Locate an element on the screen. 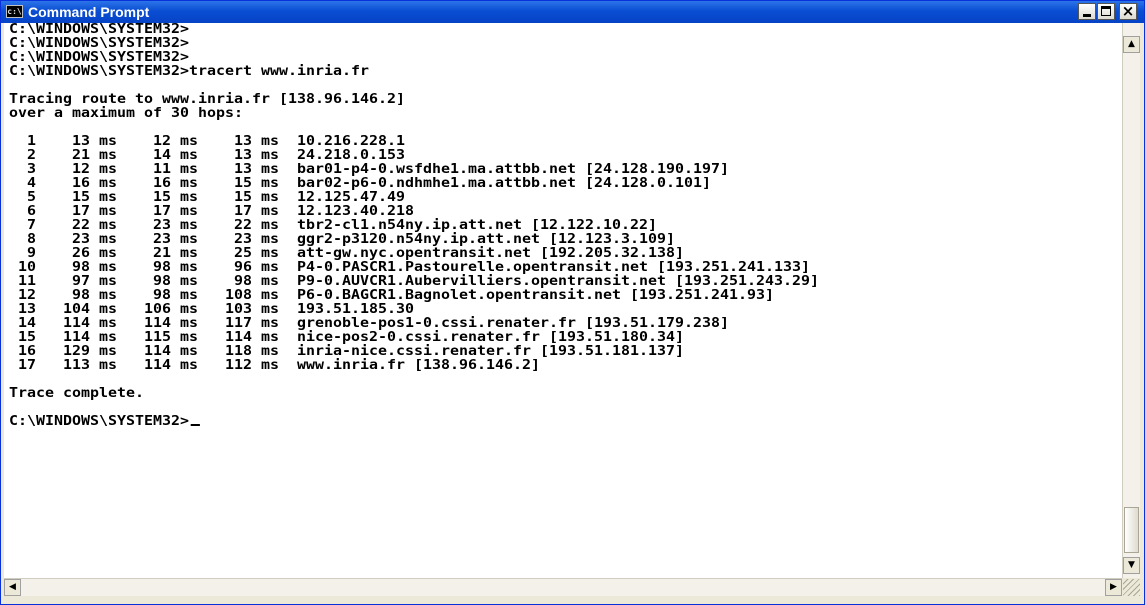 This screenshot has height=605, width=1145. title-bar: c:\ Command Prompt × is located at coordinates (572, 12).